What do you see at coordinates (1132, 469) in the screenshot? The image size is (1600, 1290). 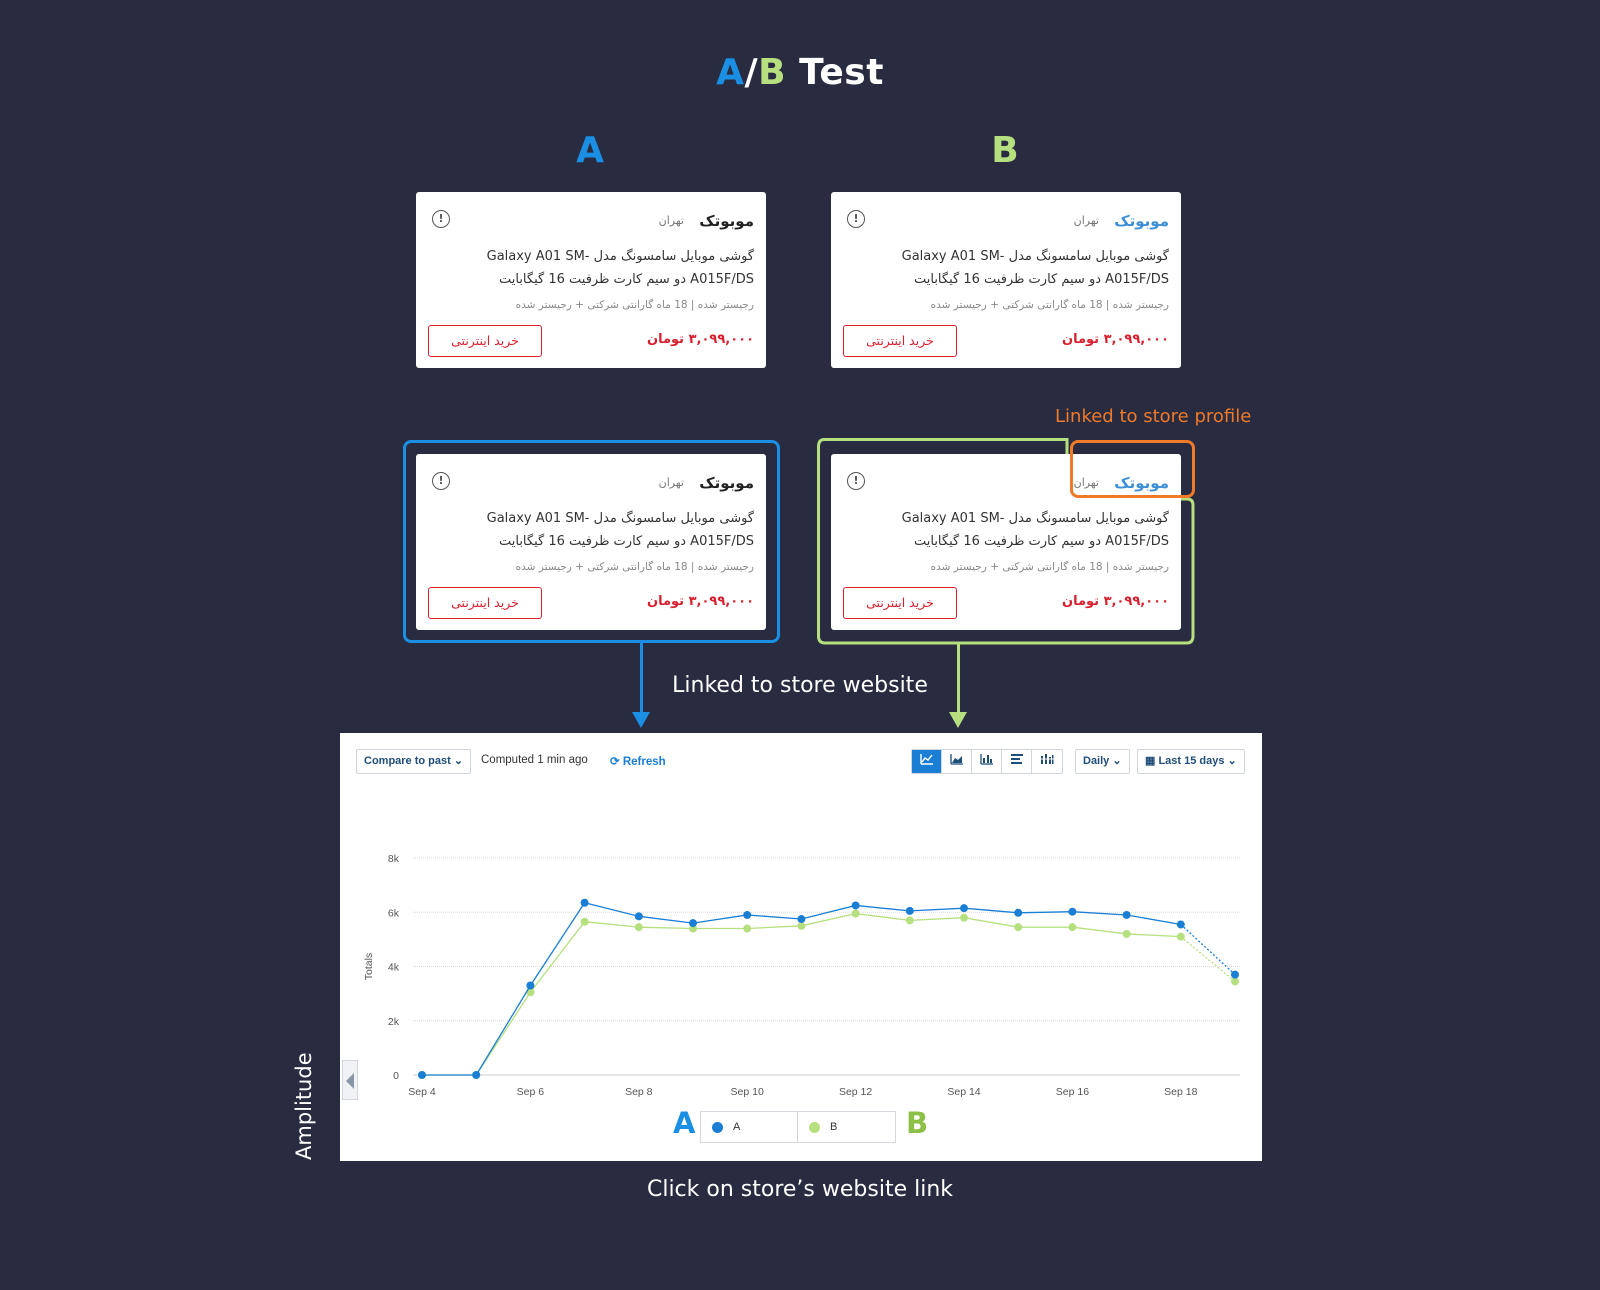 I see `highlight-frame-profile` at bounding box center [1132, 469].